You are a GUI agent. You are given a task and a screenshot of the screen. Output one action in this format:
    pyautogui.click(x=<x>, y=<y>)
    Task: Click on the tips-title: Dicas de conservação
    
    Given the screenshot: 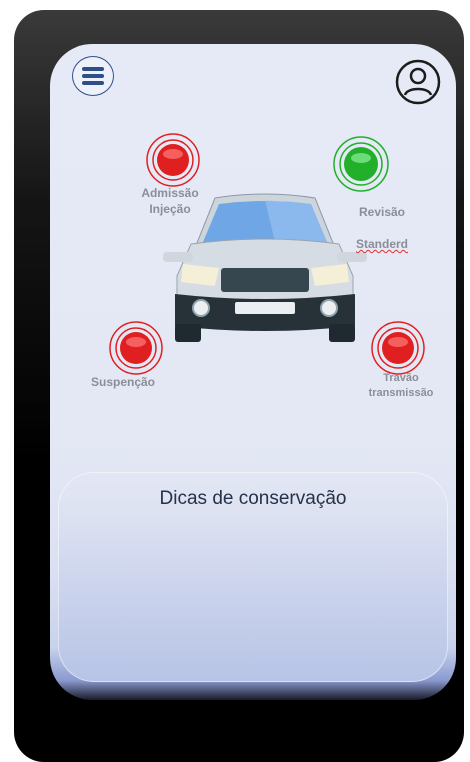 What is the action you would take?
    pyautogui.click(x=253, y=498)
    